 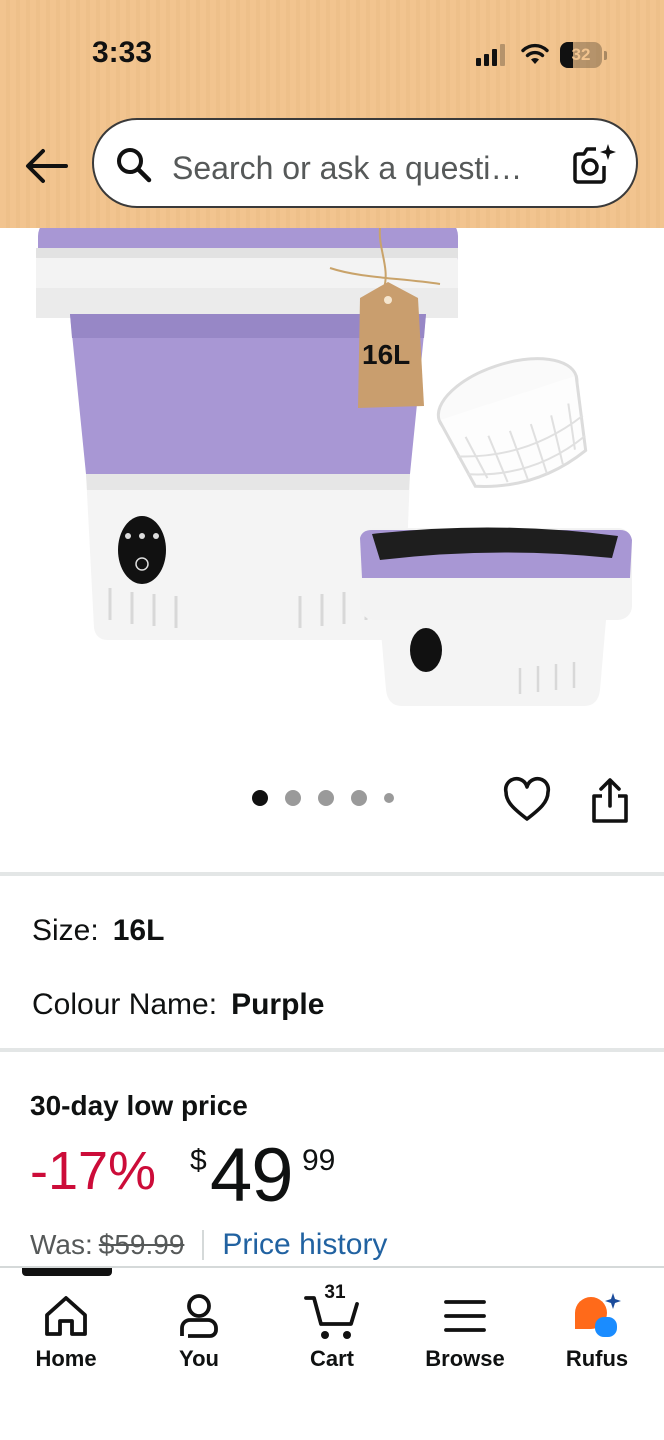 What do you see at coordinates (335, 1292) in the screenshot?
I see `cart-count: 31` at bounding box center [335, 1292].